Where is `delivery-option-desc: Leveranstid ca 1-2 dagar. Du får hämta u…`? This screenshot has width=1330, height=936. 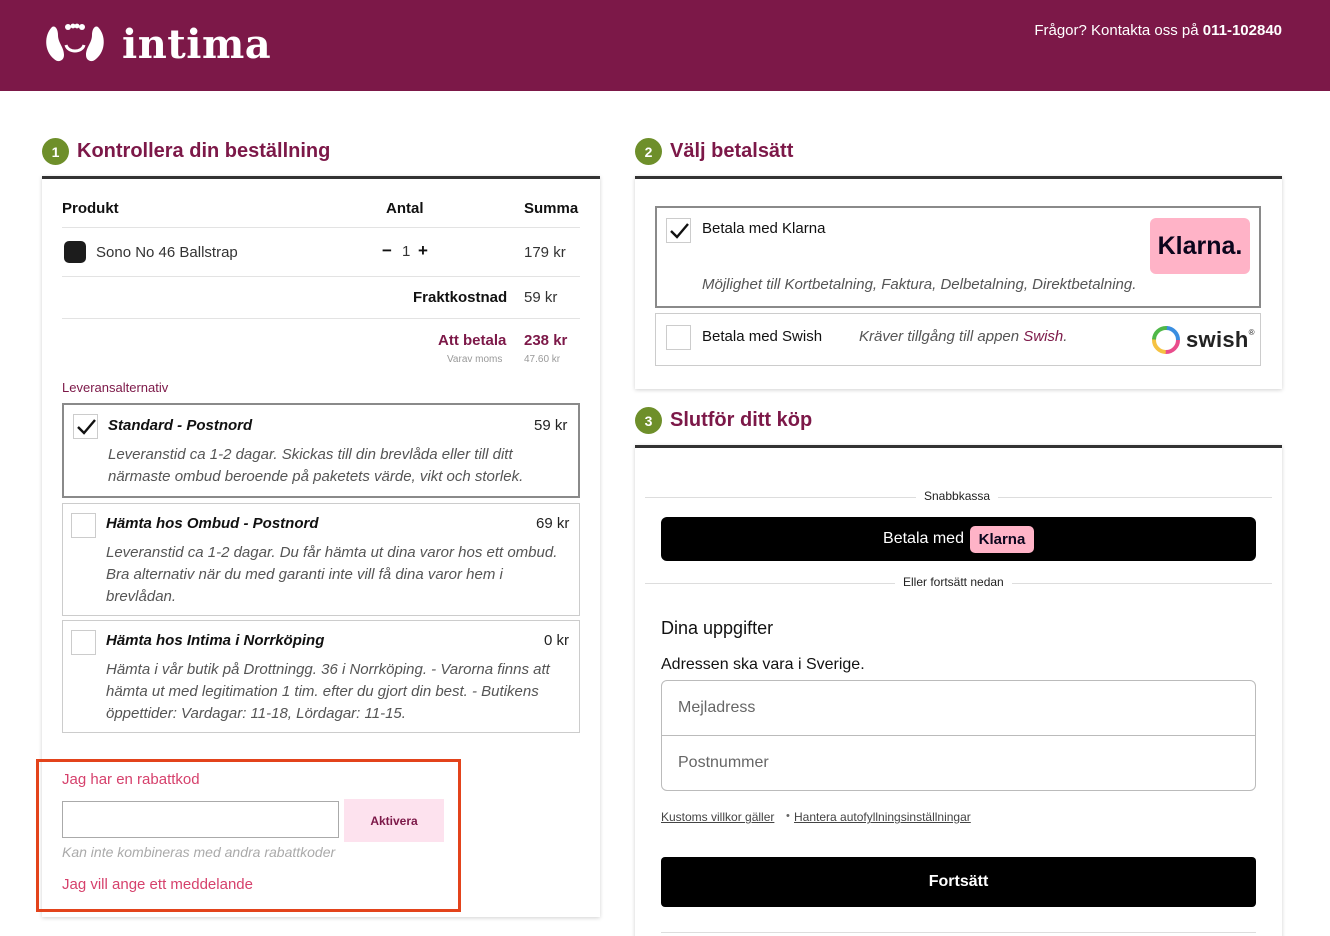
delivery-option-desc: Leveranstid ca 1-2 dagar. Du får hämta u… is located at coordinates (332, 574).